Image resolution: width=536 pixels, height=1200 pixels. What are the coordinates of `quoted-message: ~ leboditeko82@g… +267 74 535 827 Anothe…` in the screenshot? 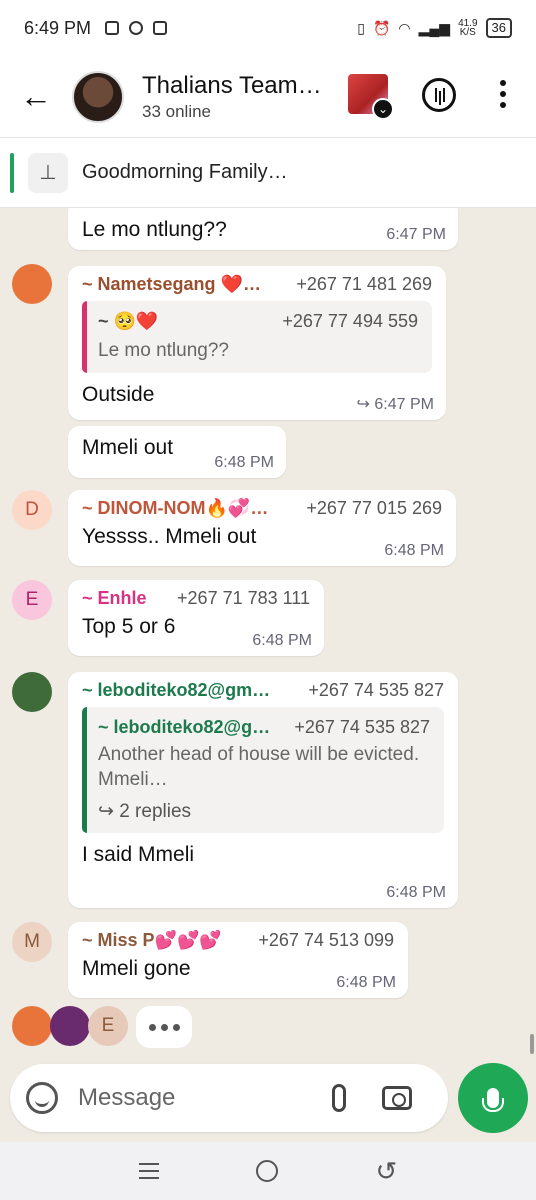 It's located at (263, 770).